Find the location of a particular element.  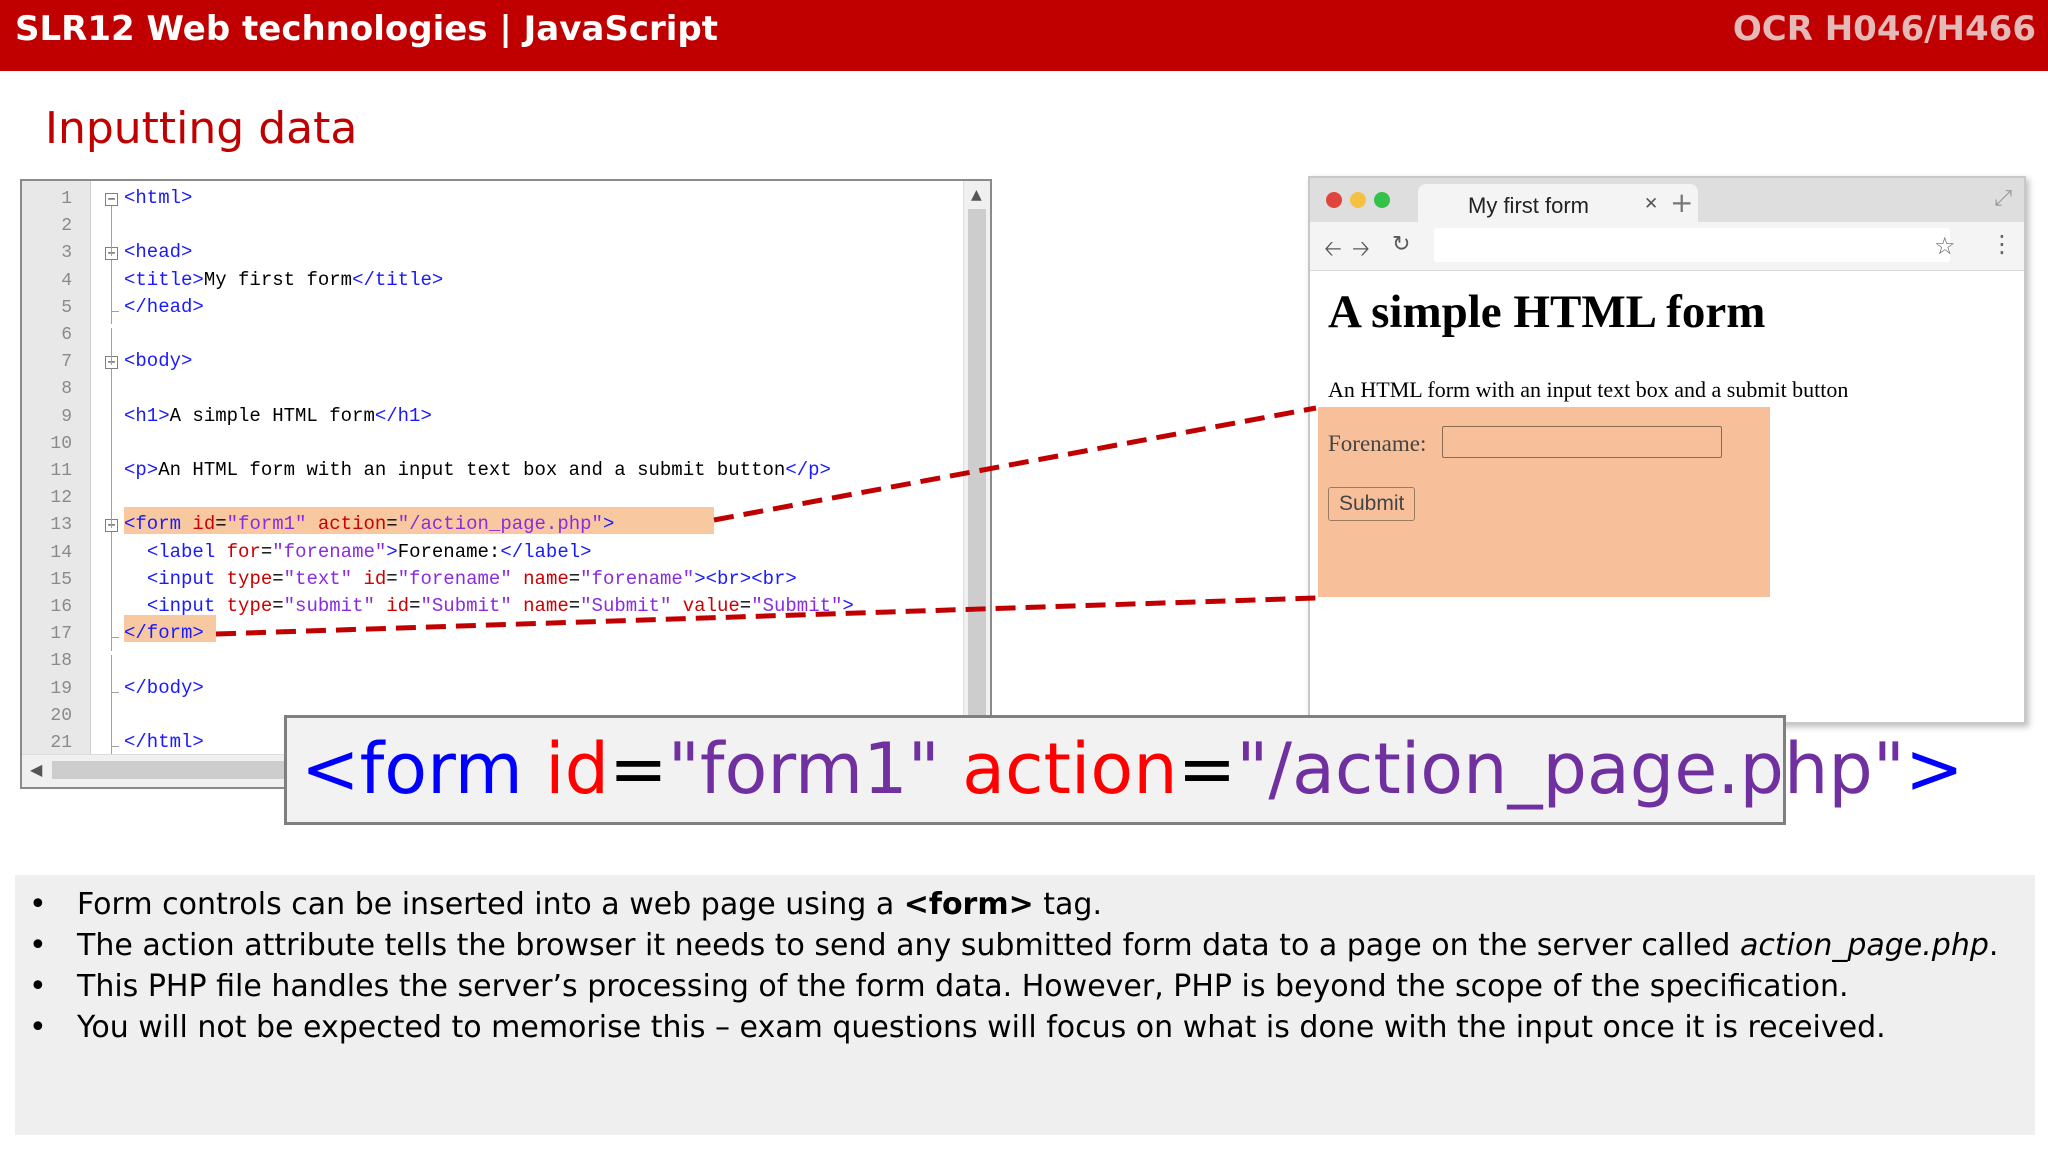

connector-form-close is located at coordinates (766, 616).